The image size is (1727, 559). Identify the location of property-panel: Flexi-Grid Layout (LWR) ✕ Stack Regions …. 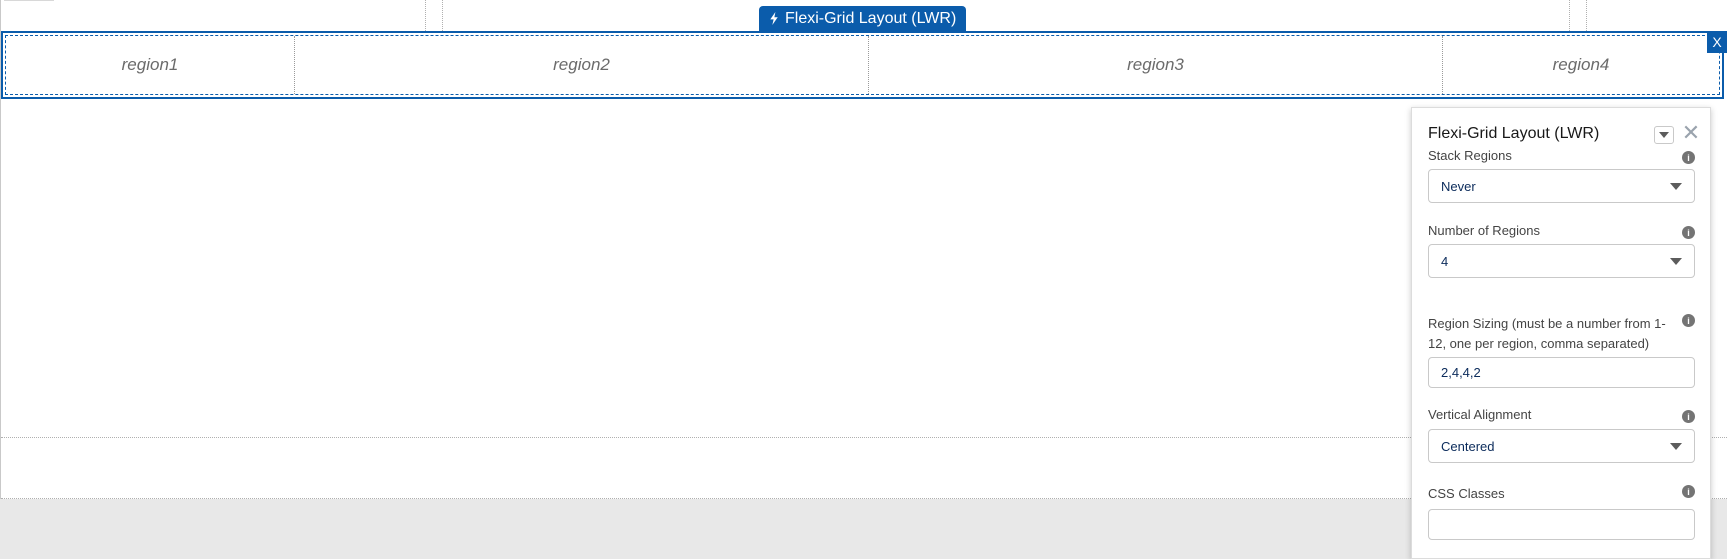
(1561, 333).